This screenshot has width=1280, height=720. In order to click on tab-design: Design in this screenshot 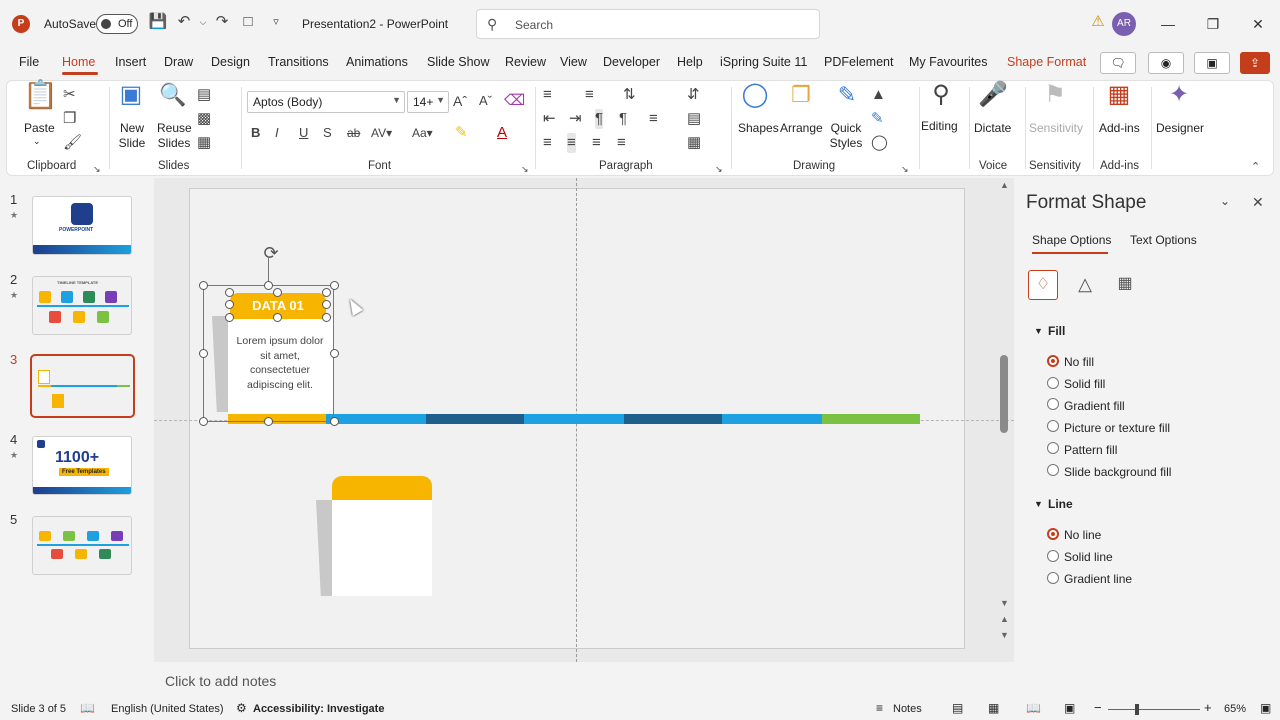, I will do `click(230, 62)`.